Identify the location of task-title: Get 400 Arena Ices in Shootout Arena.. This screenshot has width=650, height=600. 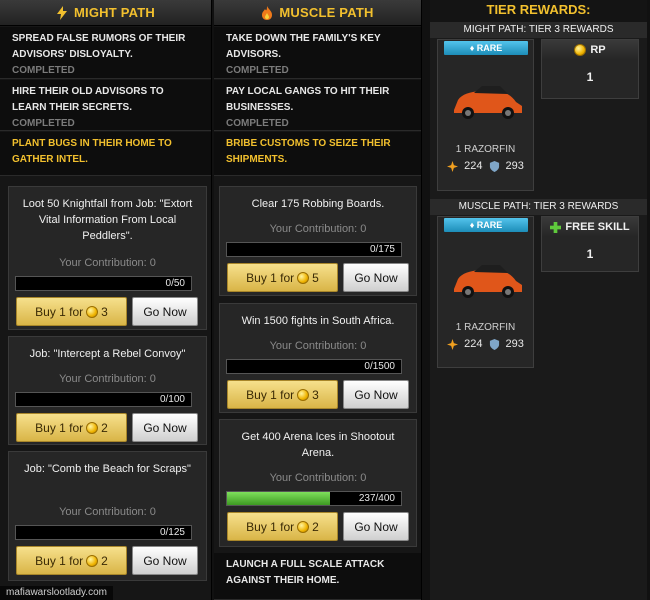
(318, 445).